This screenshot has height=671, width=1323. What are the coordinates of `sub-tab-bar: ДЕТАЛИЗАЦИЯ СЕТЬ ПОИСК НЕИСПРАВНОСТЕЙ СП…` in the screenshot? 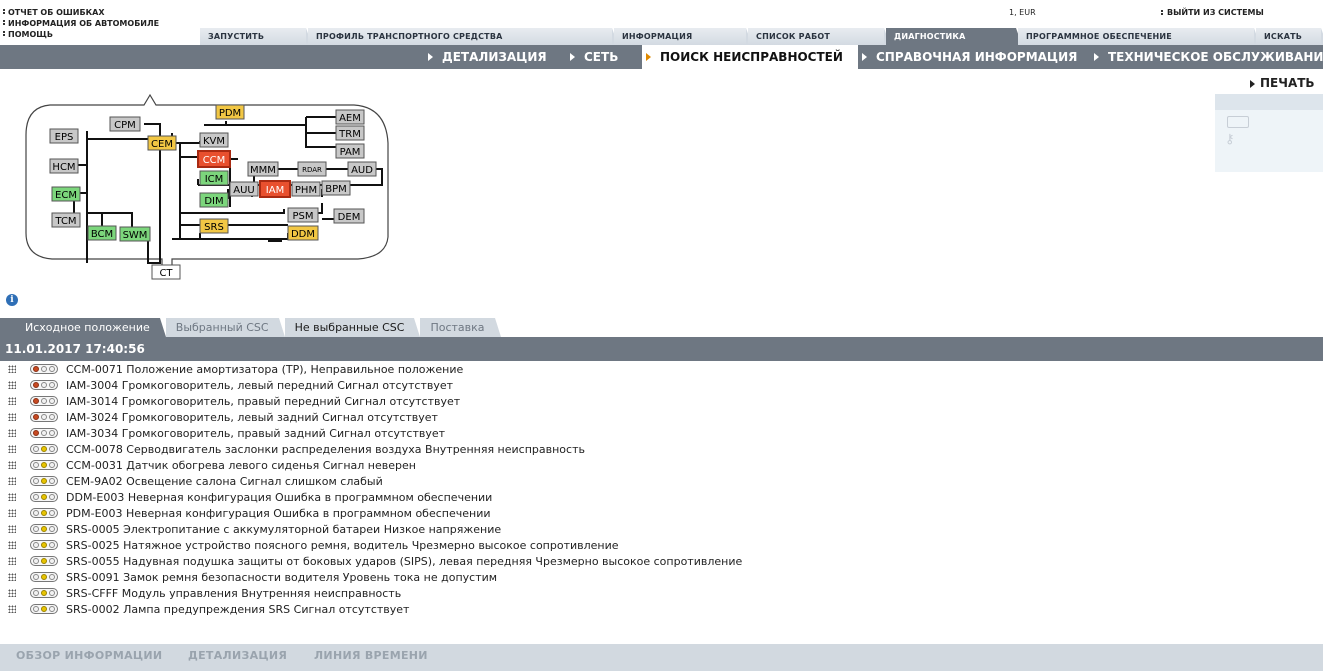 It's located at (661, 57).